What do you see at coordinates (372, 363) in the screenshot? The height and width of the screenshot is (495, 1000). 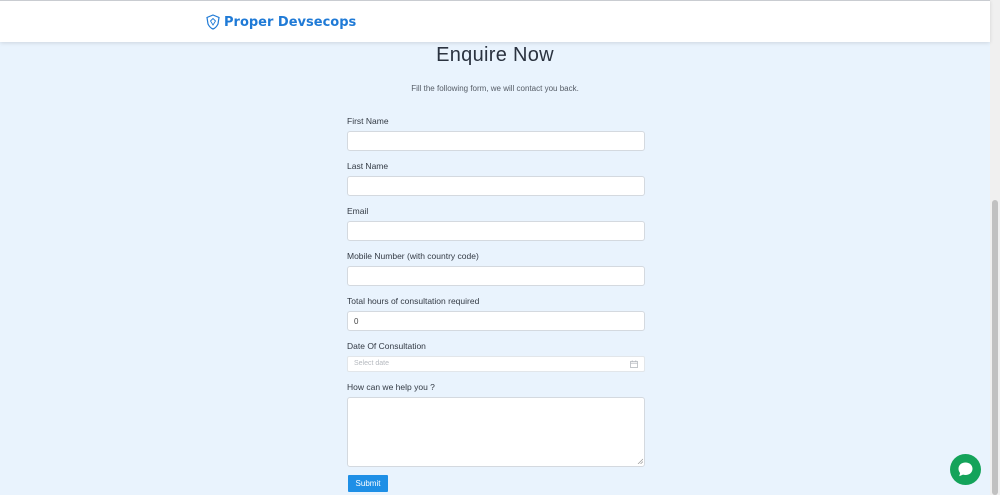 I see `date-placeholder: Select date` at bounding box center [372, 363].